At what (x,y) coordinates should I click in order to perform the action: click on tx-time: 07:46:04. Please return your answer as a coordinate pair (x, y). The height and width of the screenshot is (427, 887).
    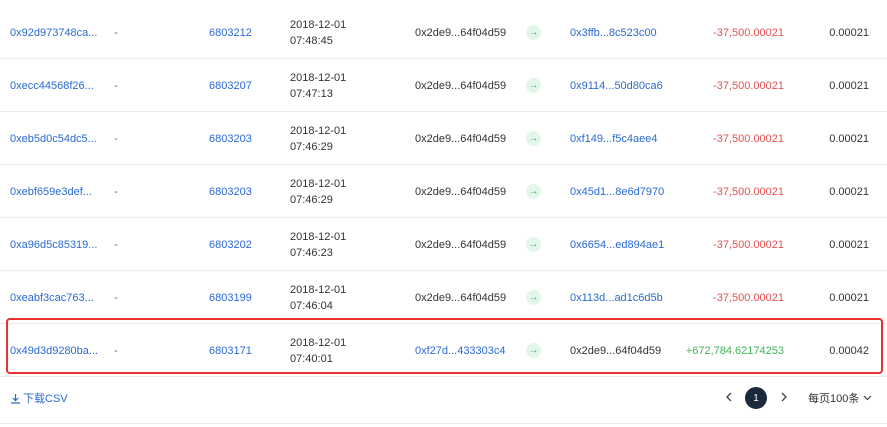
    Looking at the image, I should click on (311, 305).